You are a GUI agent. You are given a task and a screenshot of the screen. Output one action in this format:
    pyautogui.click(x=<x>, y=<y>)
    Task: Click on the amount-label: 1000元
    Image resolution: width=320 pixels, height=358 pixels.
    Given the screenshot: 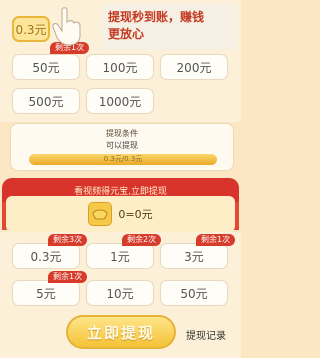 What is the action you would take?
    pyautogui.click(x=120, y=101)
    